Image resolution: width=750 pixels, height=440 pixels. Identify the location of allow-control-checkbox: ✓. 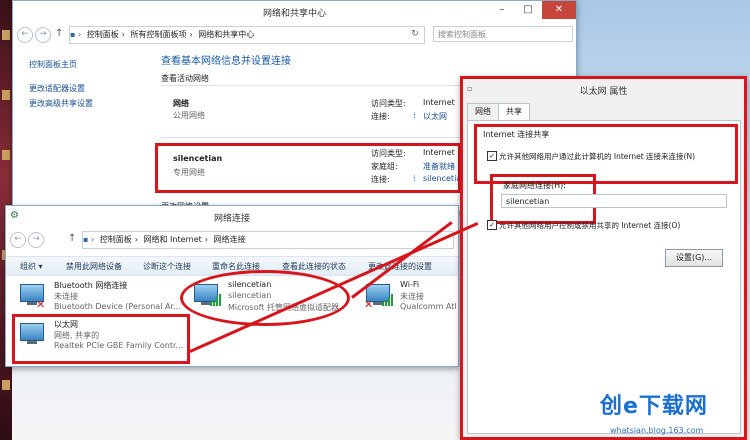
(492, 225).